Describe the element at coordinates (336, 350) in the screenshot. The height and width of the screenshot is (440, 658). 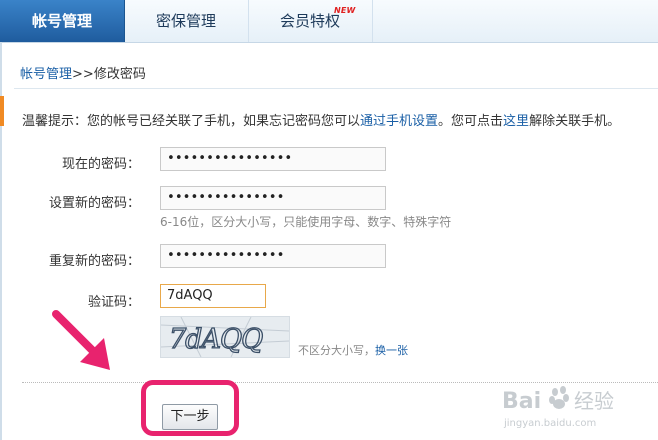
I see `captcha-note-text: 不区分大小写，` at that location.